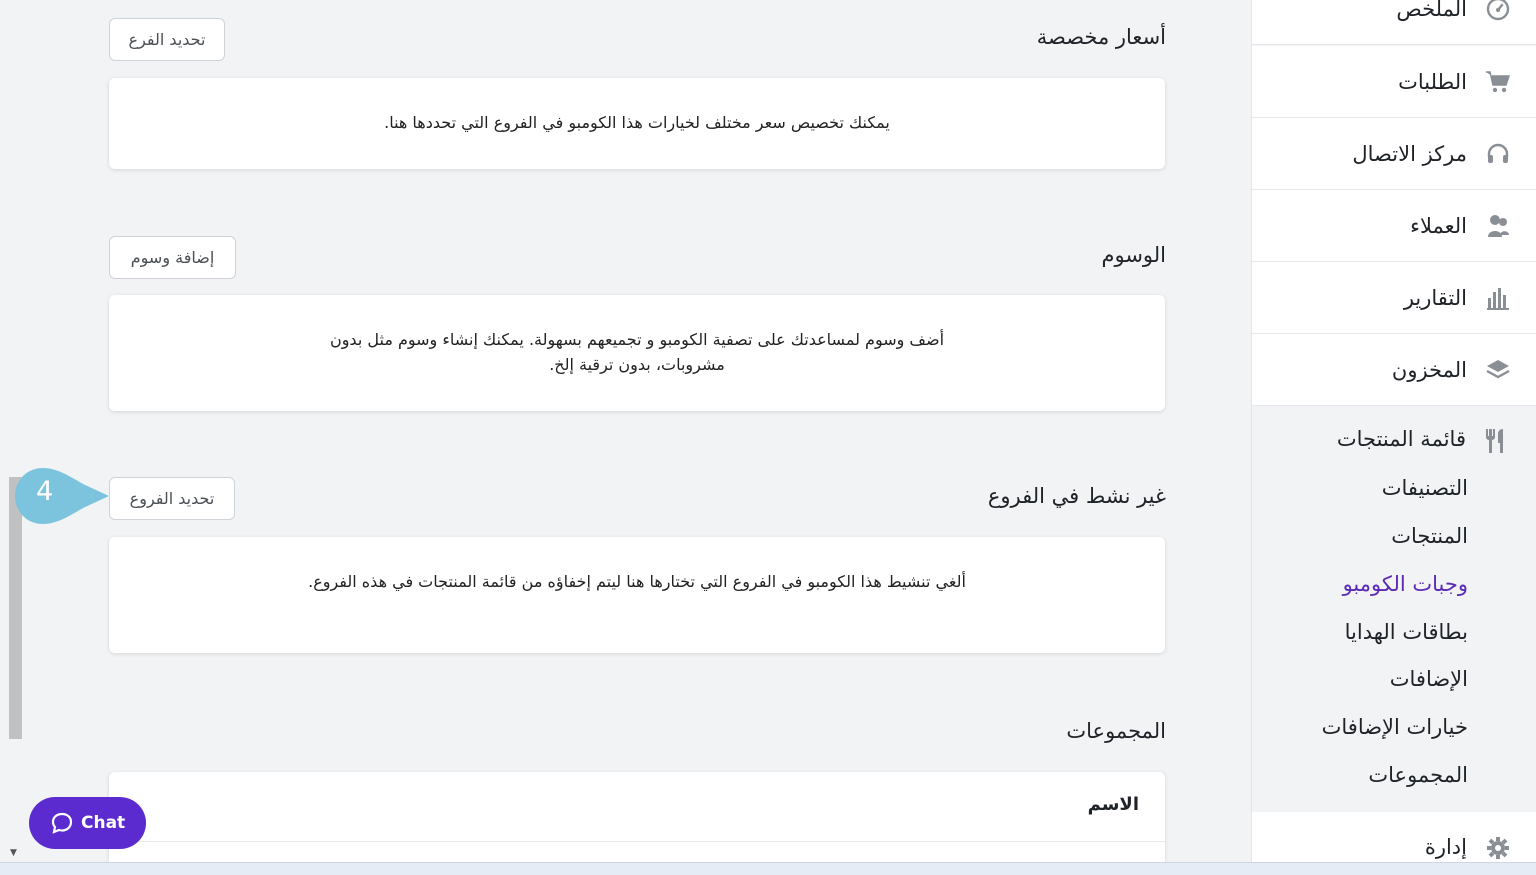 The image size is (1536, 875). I want to click on sidebar-item-label: العملاء, so click(1438, 225).